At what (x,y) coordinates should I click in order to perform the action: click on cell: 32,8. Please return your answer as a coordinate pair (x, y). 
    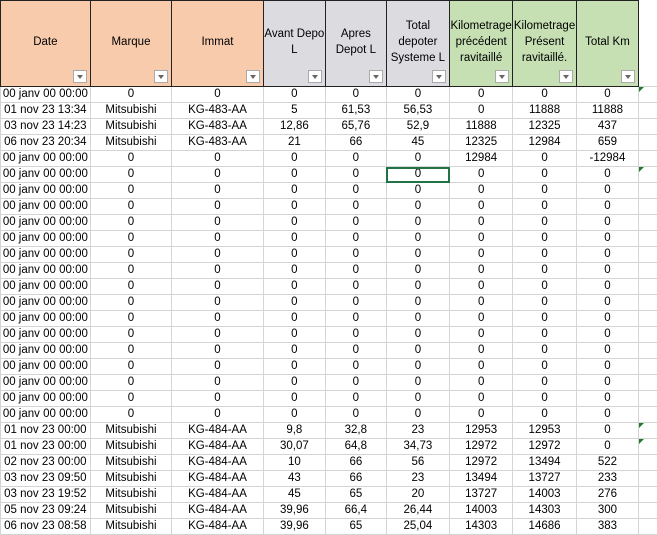
    Looking at the image, I should click on (356, 431).